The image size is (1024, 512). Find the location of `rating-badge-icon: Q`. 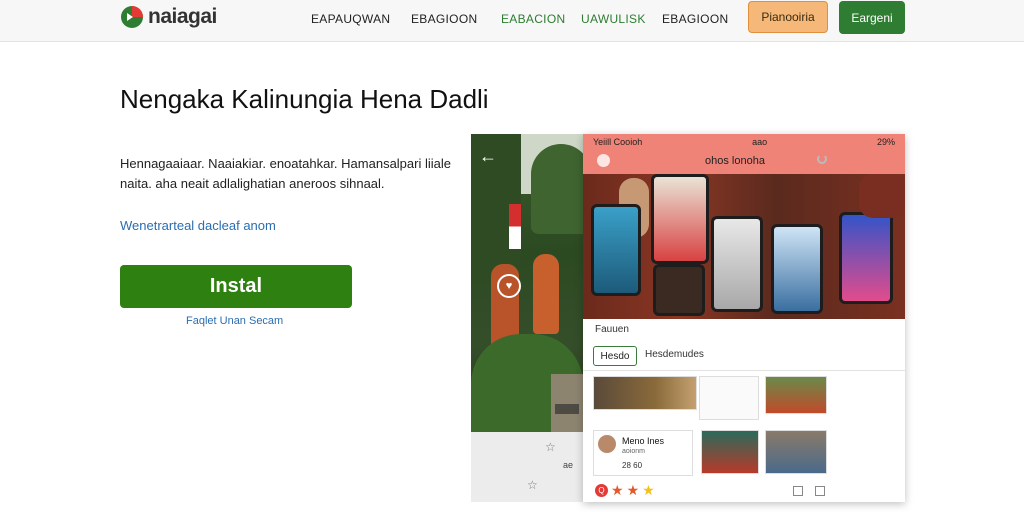

rating-badge-icon: Q is located at coordinates (601, 490).